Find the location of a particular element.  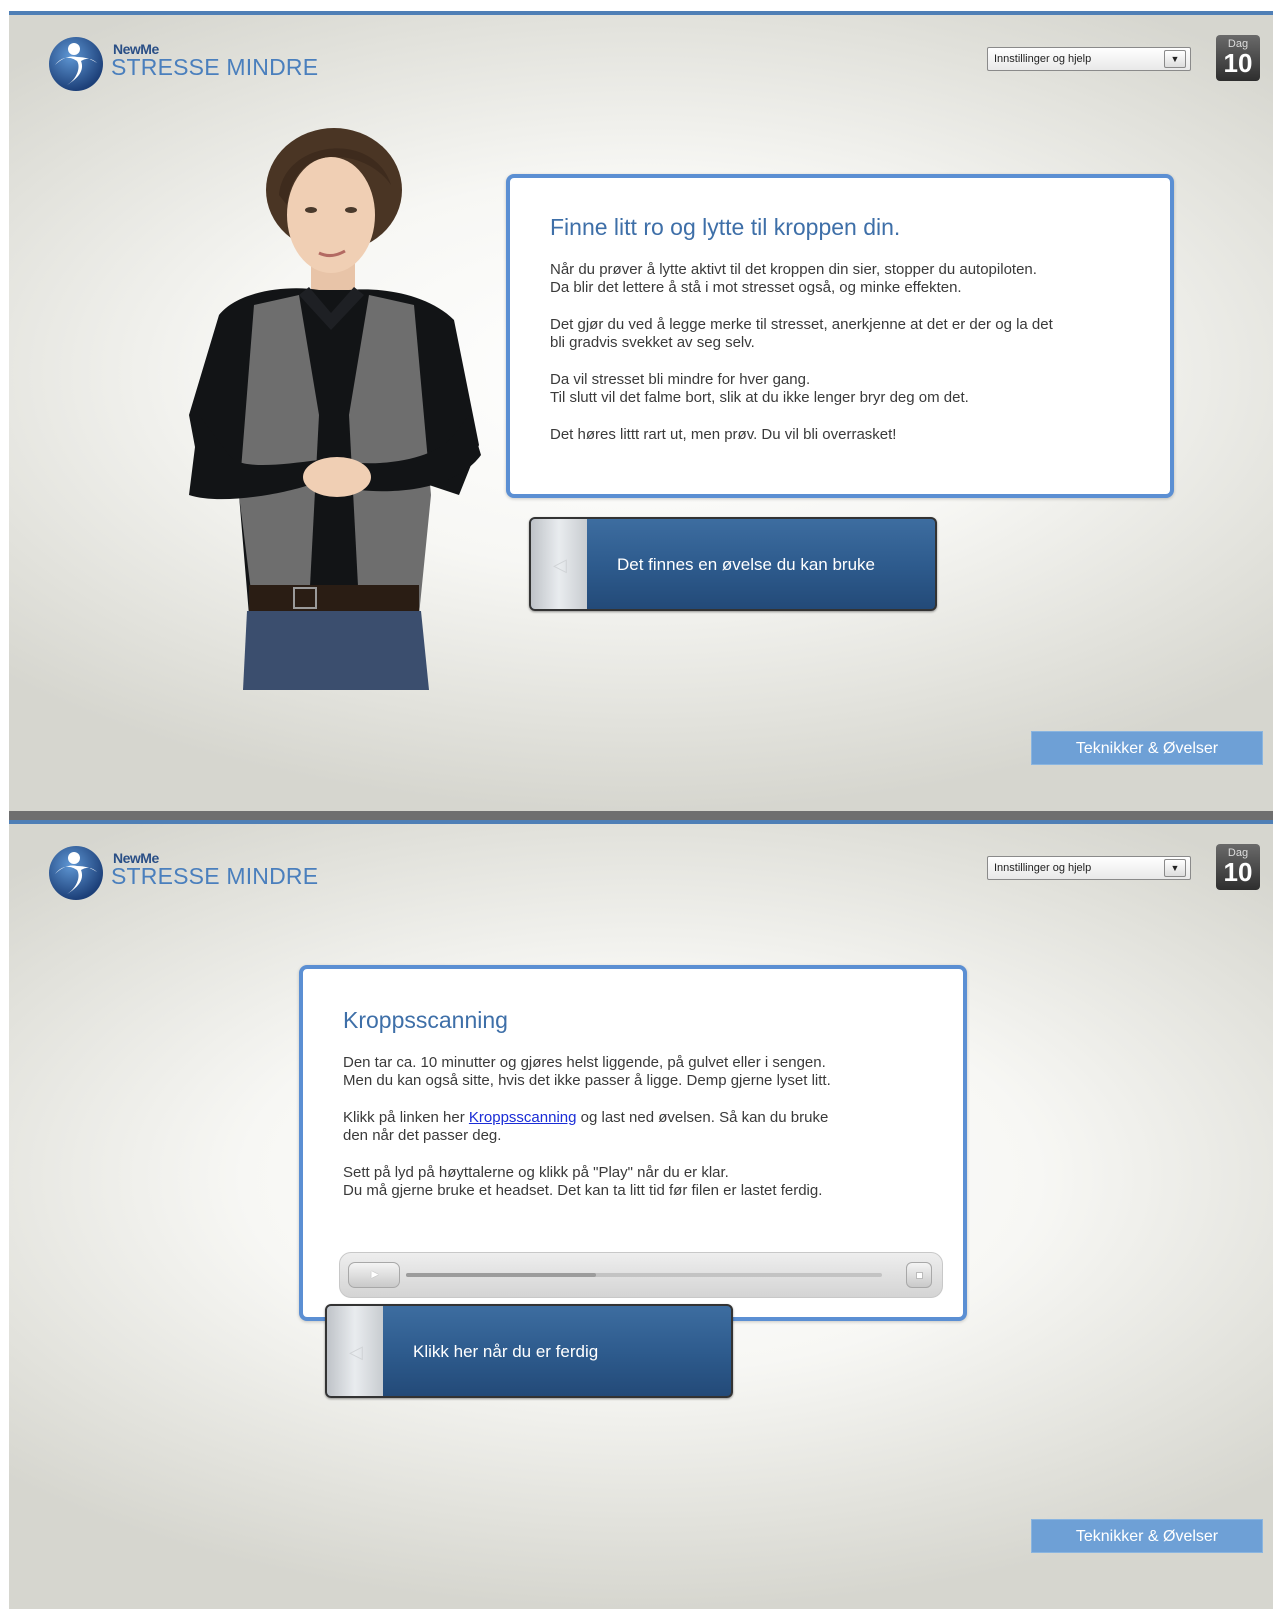

card-title: Finne litt ro og lytte til kroppen din. is located at coordinates (725, 227).